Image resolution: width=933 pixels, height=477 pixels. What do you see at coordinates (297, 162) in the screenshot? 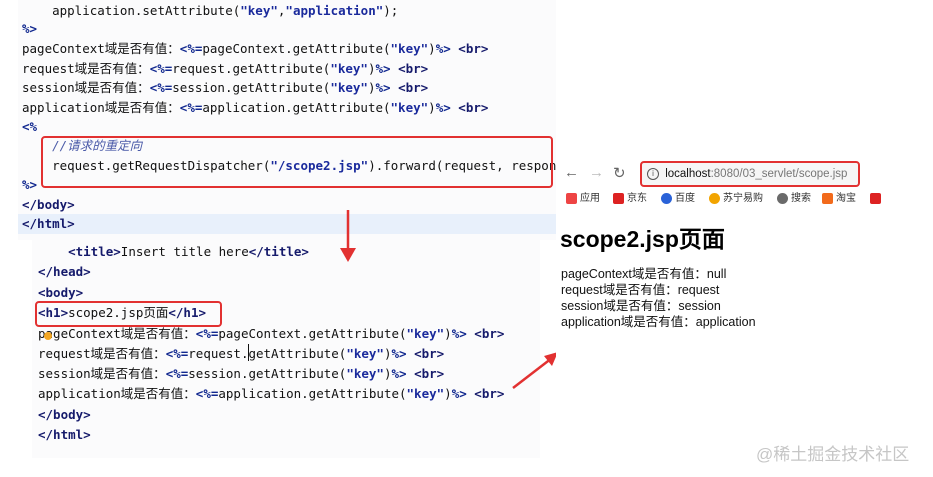
I see `annotation-box-forward` at bounding box center [297, 162].